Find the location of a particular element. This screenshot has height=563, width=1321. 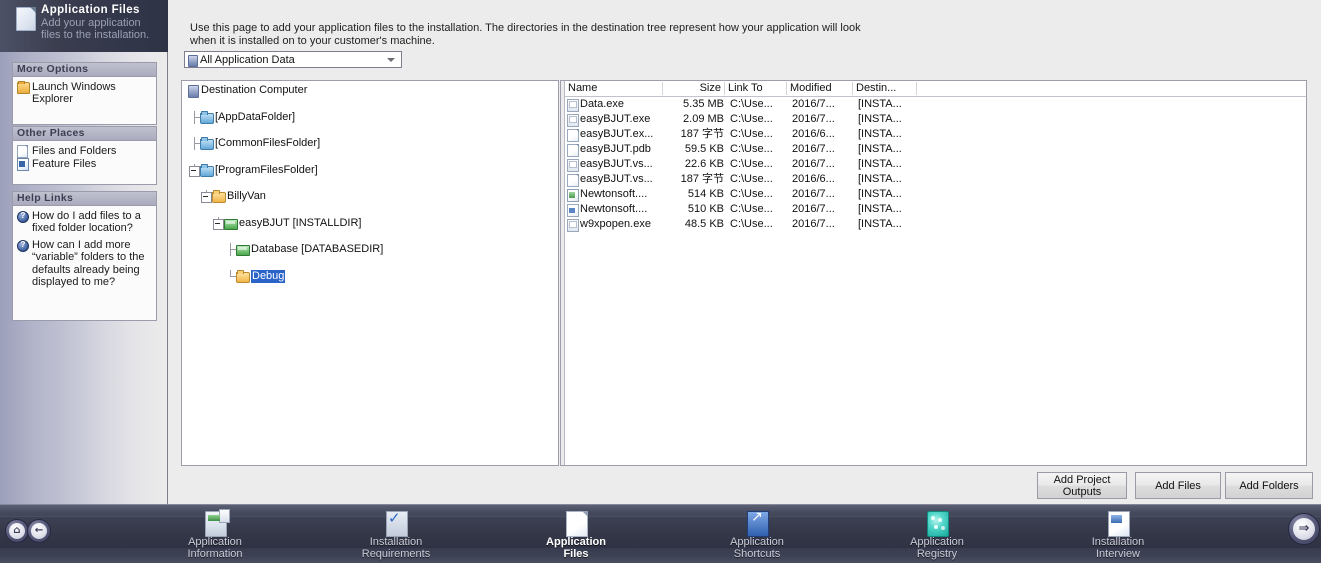

sidebar-item-label: Feature Files is located at coordinates (64, 164).